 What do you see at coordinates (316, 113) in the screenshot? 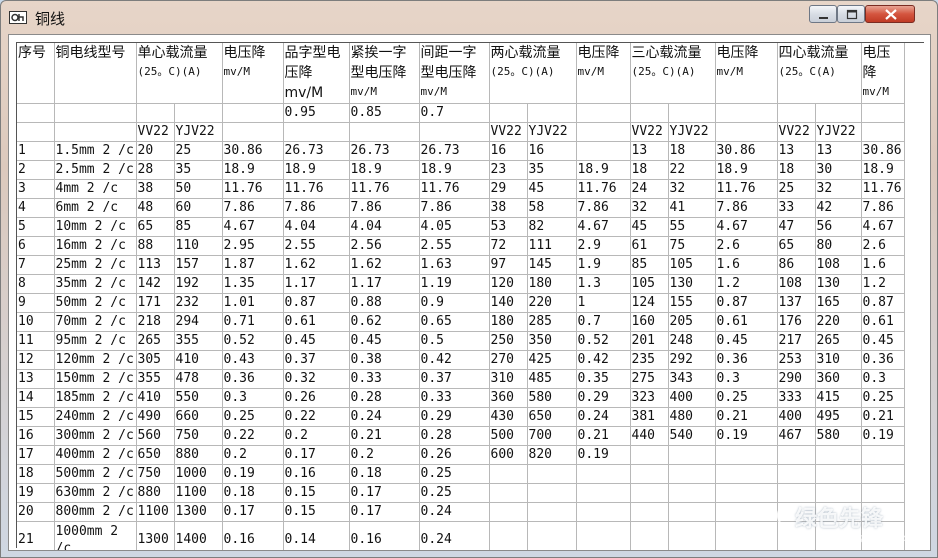
I see `table-cell: 0.95` at bounding box center [316, 113].